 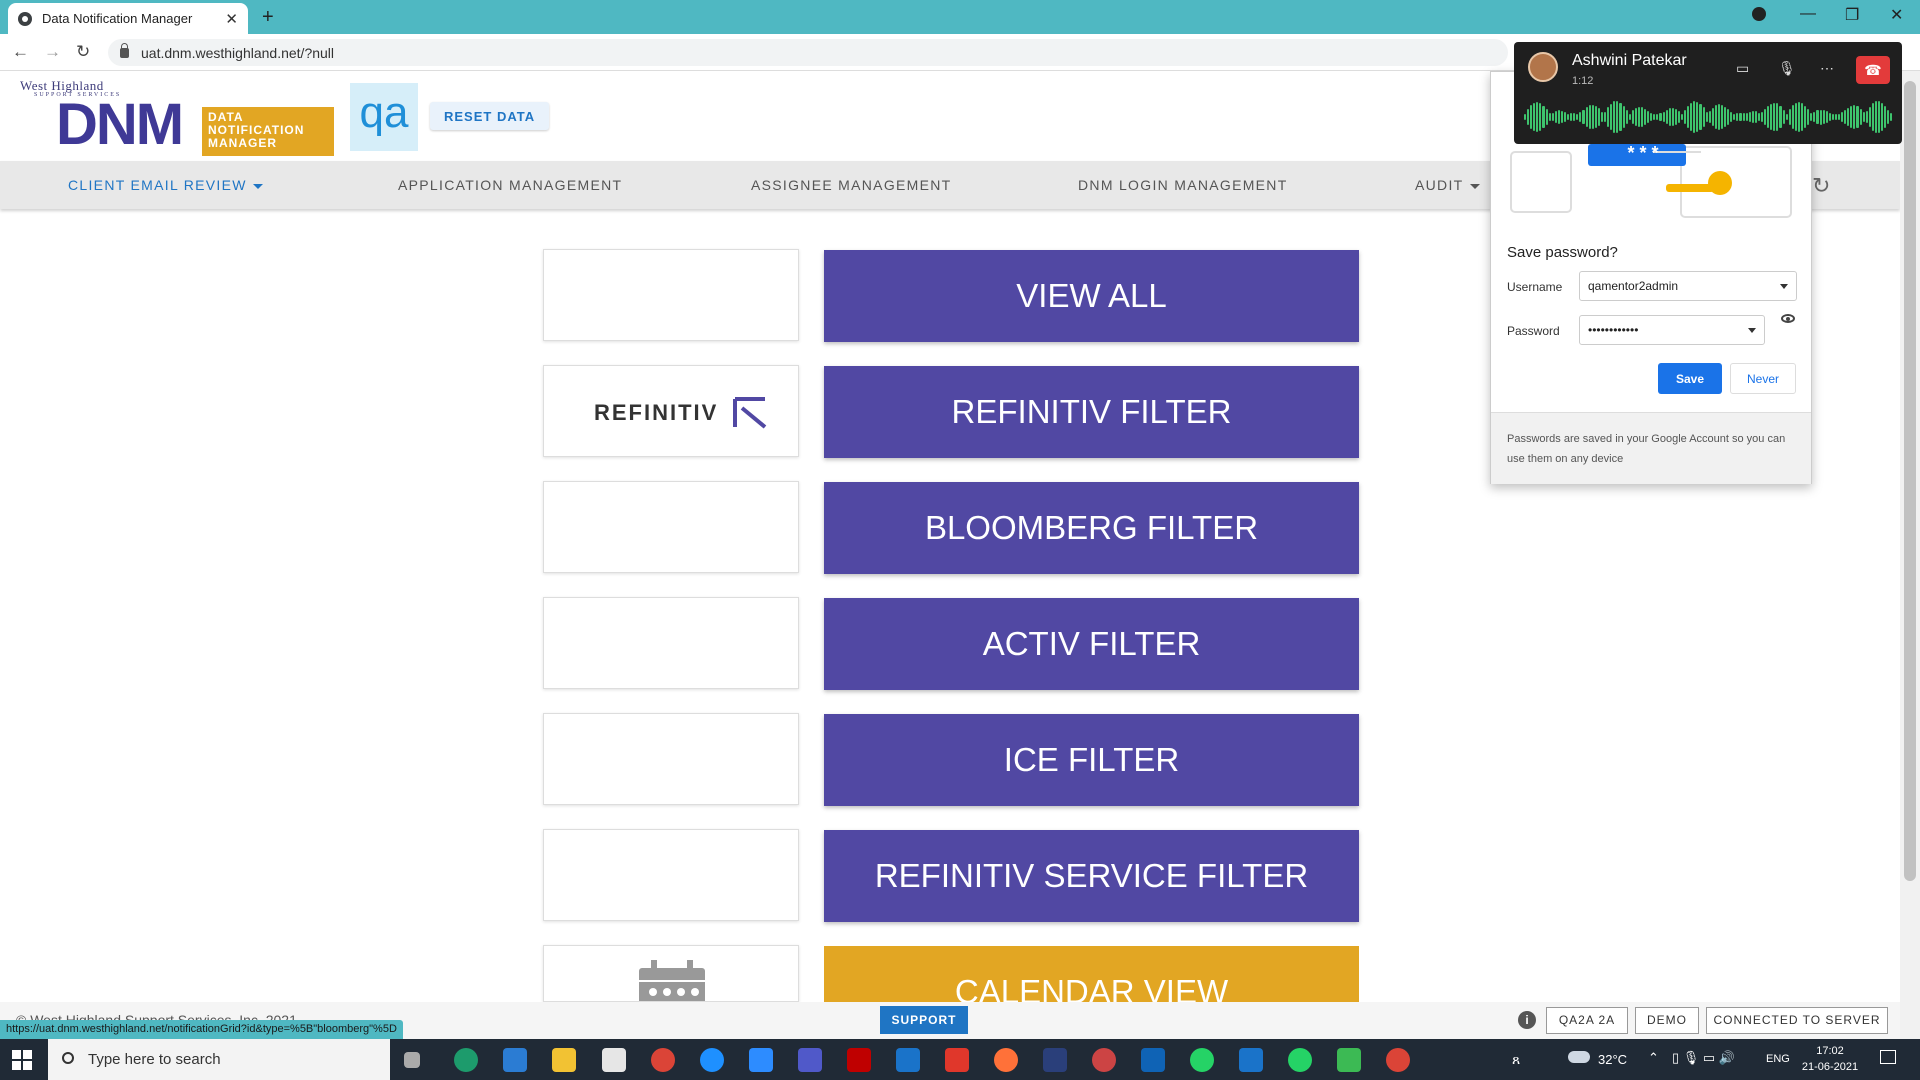 What do you see at coordinates (412, 1060) in the screenshot?
I see `task-view-icon` at bounding box center [412, 1060].